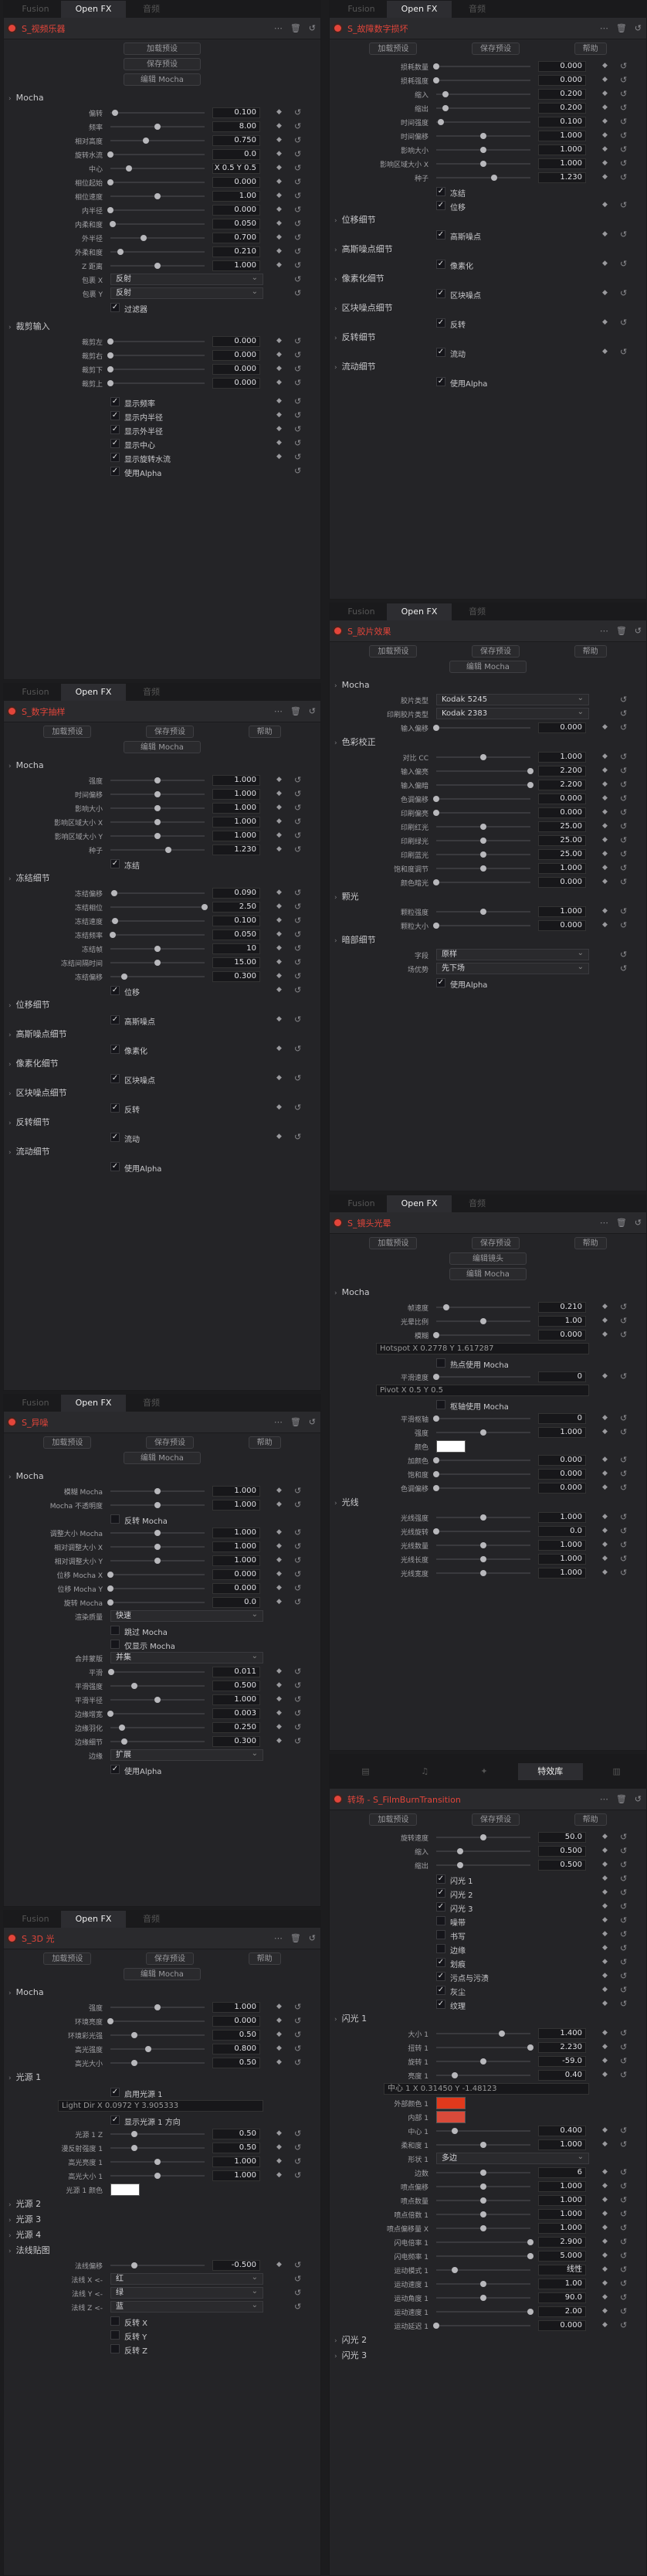 This screenshot has height=2576, width=647. What do you see at coordinates (236, 2148) in the screenshot?
I see `value-field: 0.50` at bounding box center [236, 2148].